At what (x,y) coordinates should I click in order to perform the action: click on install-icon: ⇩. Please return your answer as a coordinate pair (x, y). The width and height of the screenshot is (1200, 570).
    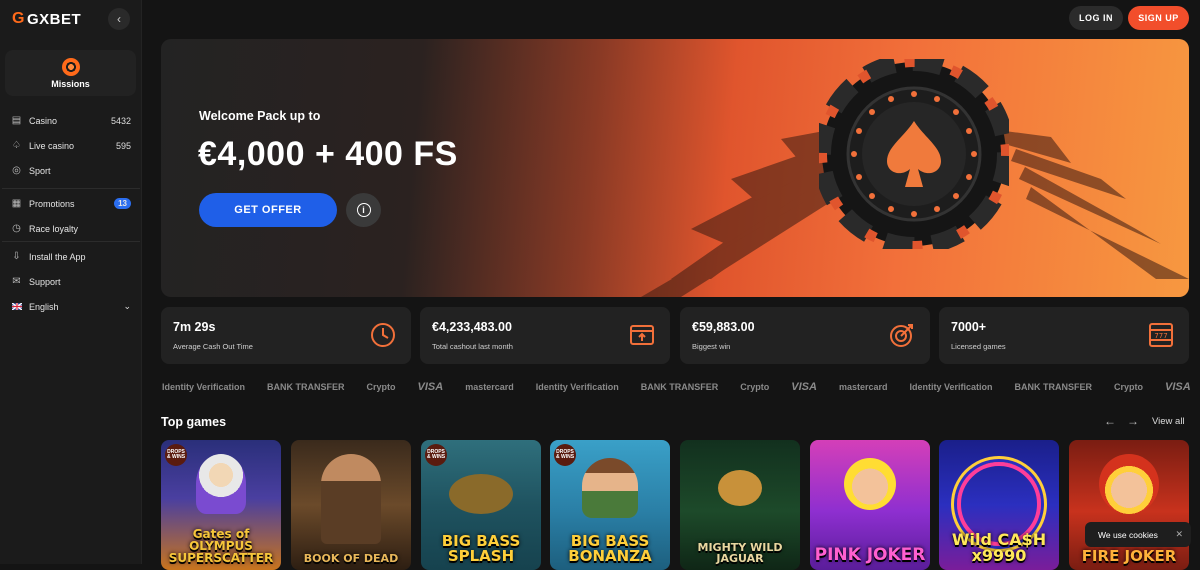
    Looking at the image, I should click on (16, 256).